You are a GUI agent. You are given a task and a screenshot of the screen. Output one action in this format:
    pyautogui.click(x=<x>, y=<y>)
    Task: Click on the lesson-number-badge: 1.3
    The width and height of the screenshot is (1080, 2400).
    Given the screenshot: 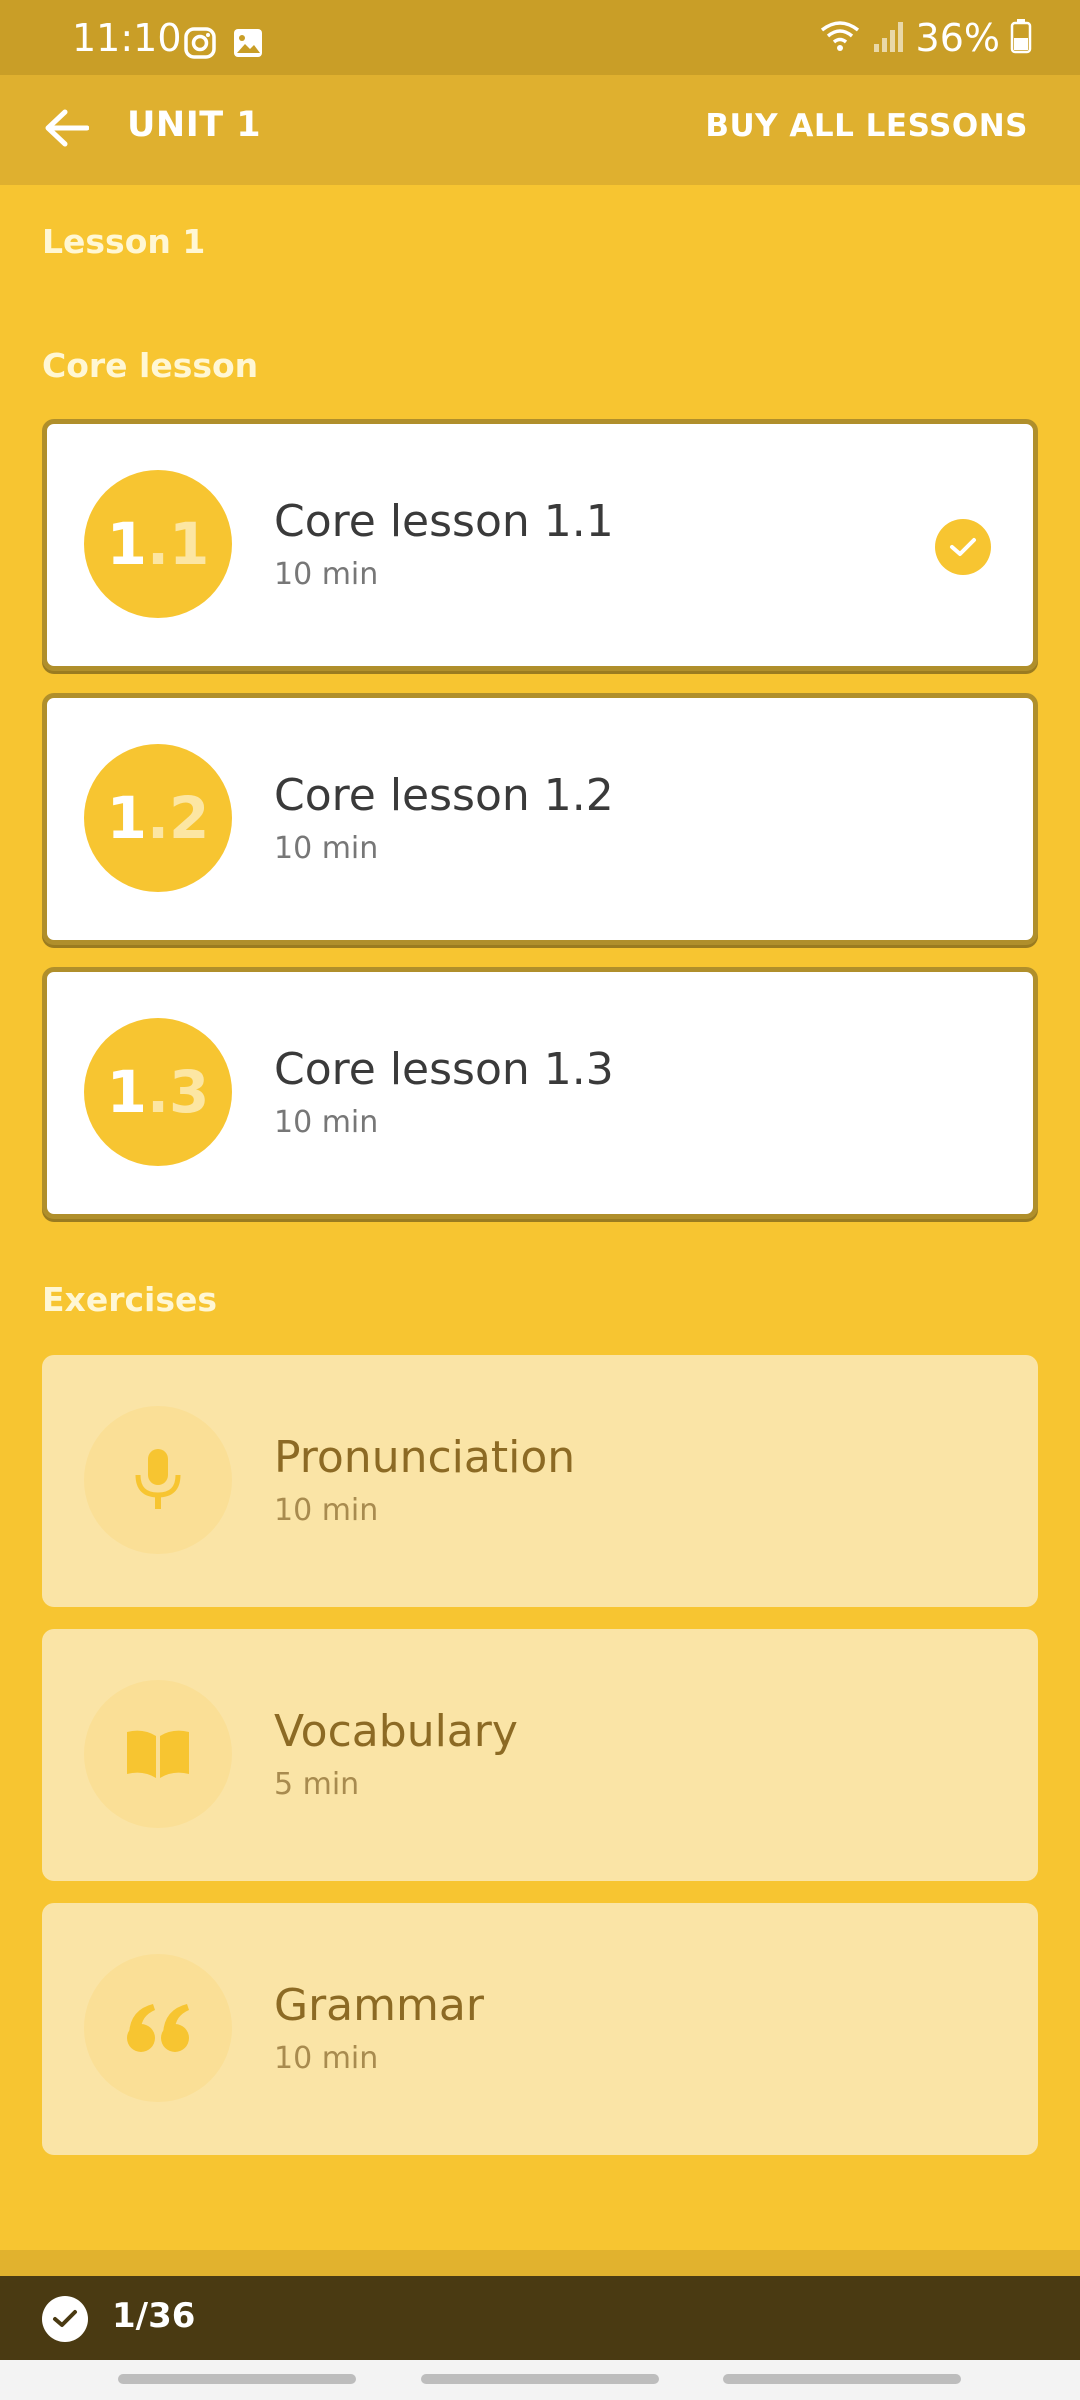 What is the action you would take?
    pyautogui.click(x=158, y=1092)
    